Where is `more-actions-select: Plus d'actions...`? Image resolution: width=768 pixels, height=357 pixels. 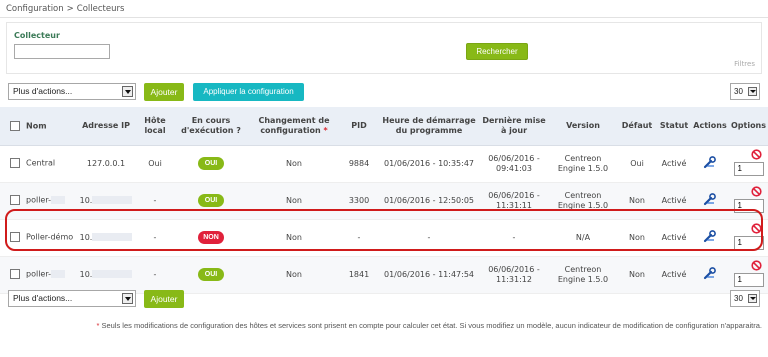 more-actions-select: Plus d'actions... is located at coordinates (72, 91).